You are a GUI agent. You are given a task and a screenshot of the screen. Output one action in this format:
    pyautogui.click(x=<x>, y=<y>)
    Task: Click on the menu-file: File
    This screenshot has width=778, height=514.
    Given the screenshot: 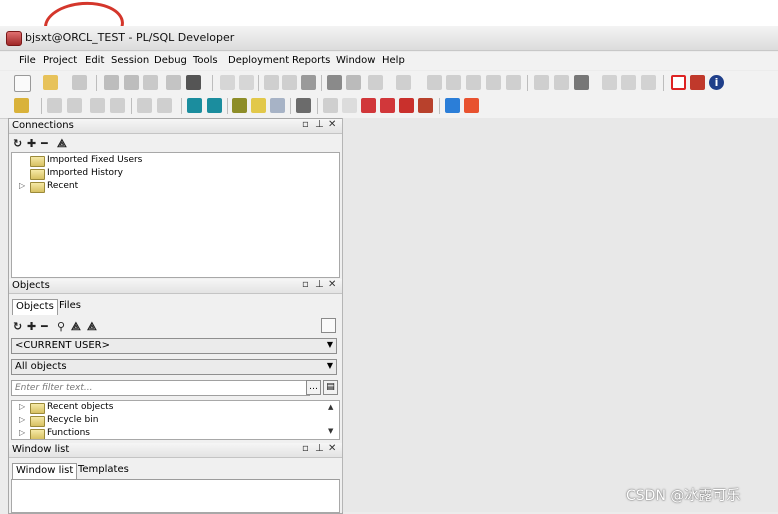 What is the action you would take?
    pyautogui.click(x=27, y=60)
    